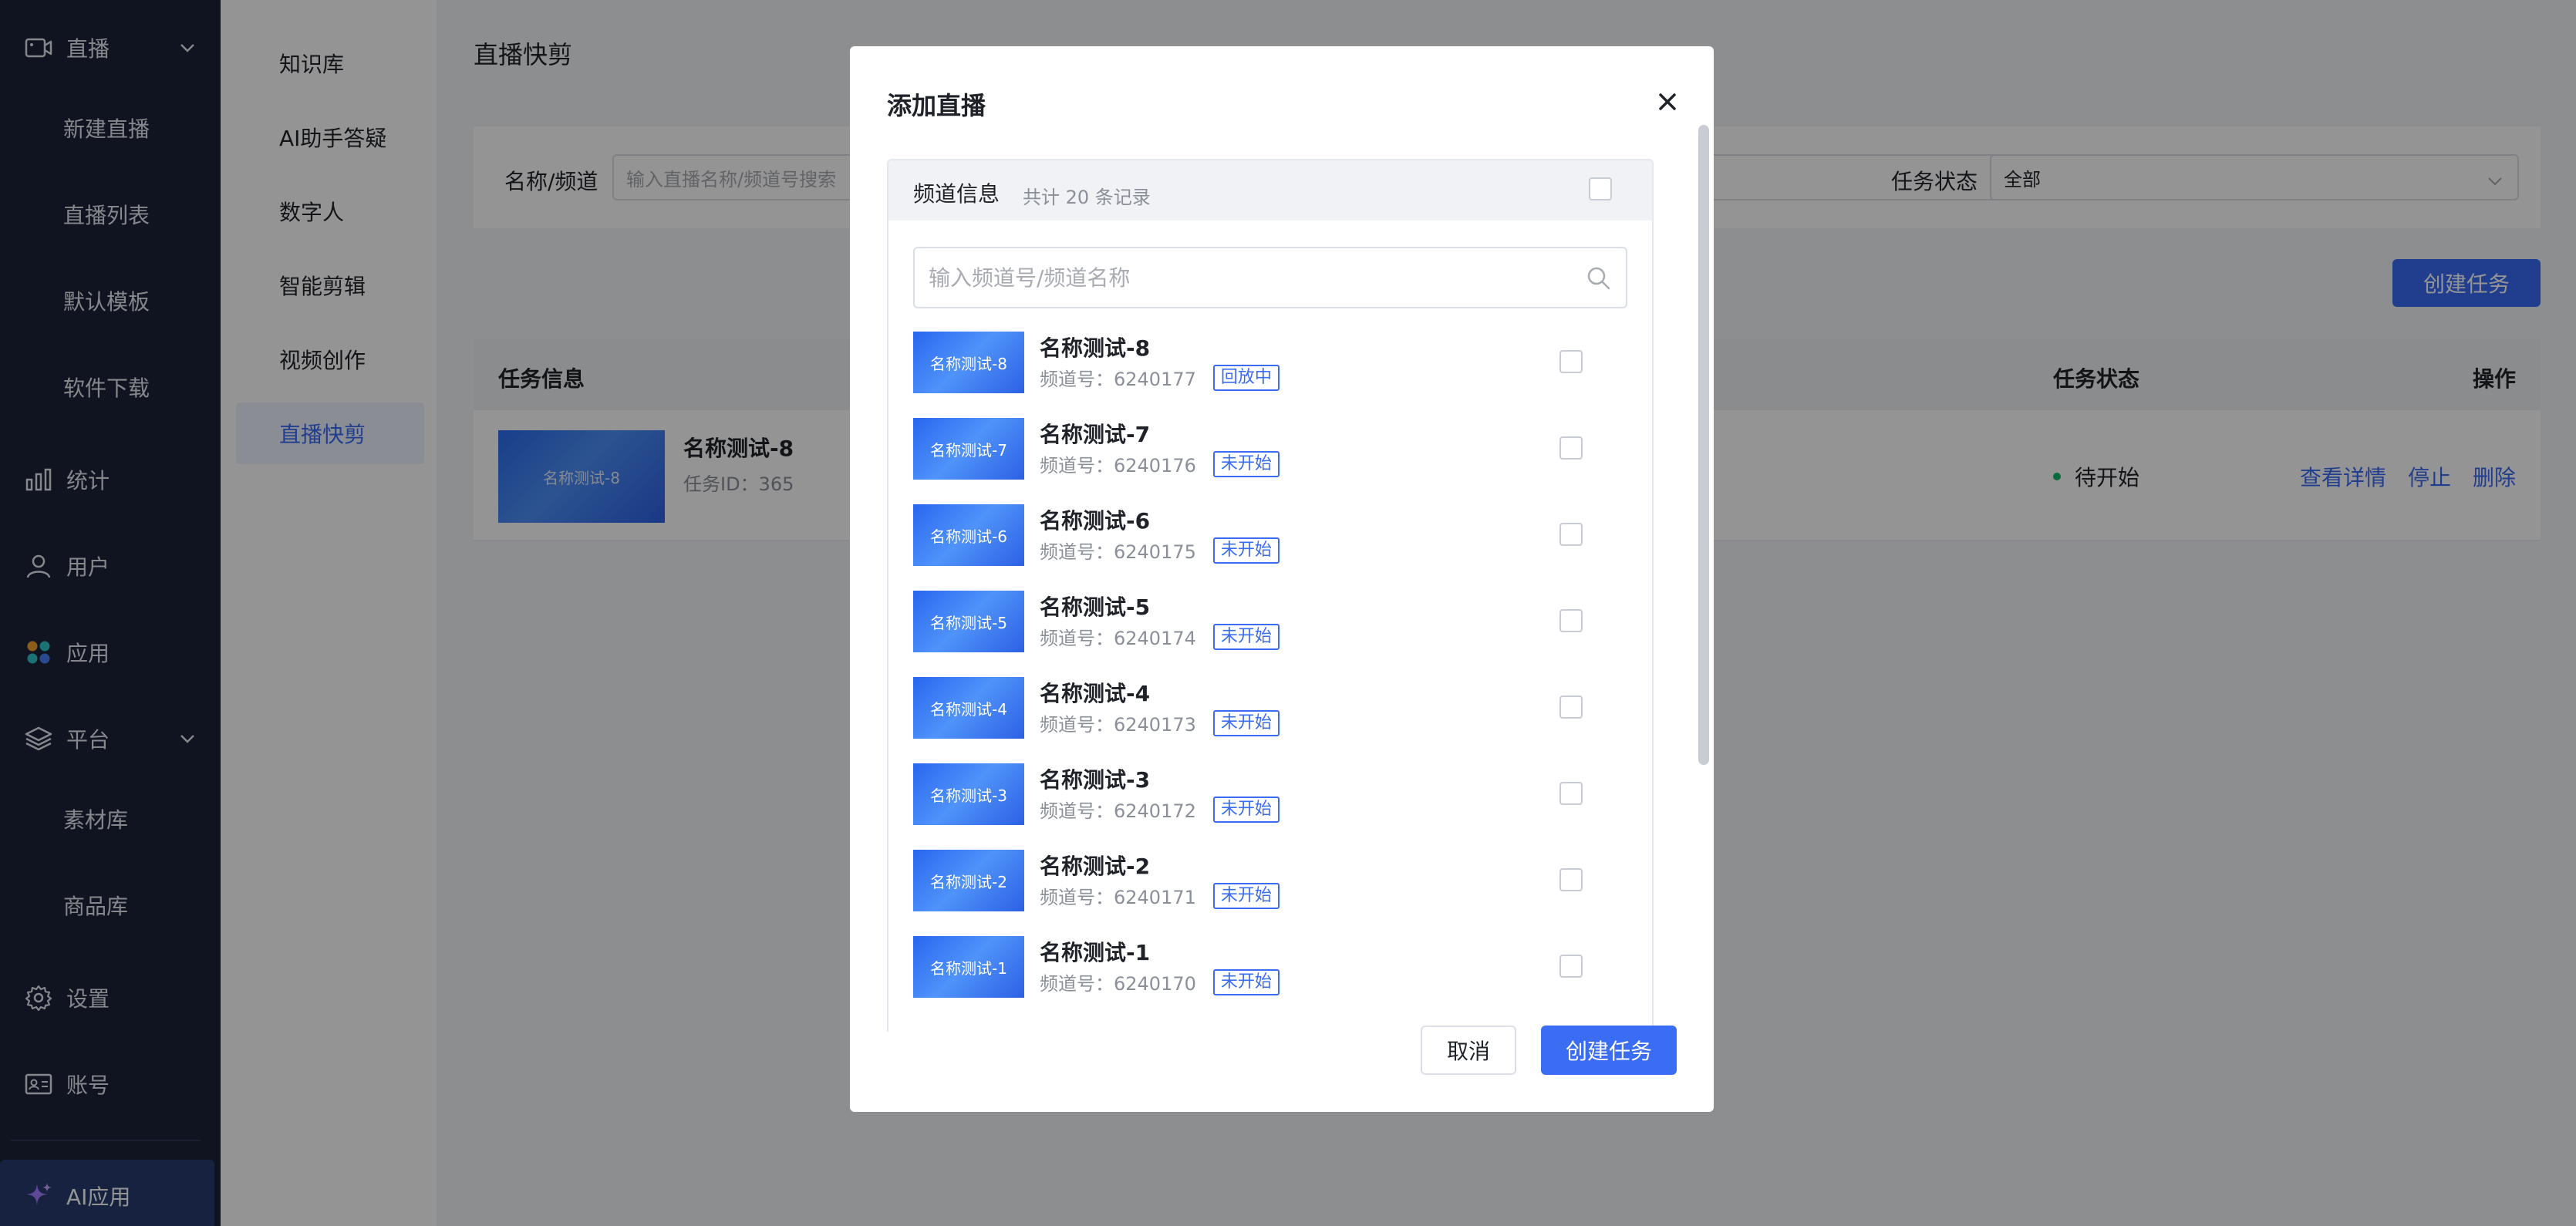  I want to click on channel-meta: 频道号：6240174 未开始, so click(1160, 636).